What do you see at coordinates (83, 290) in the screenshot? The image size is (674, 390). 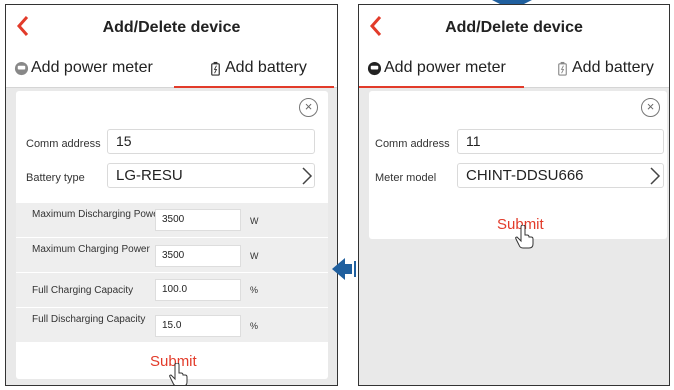 I see `param-label: Full Charging Capacity` at bounding box center [83, 290].